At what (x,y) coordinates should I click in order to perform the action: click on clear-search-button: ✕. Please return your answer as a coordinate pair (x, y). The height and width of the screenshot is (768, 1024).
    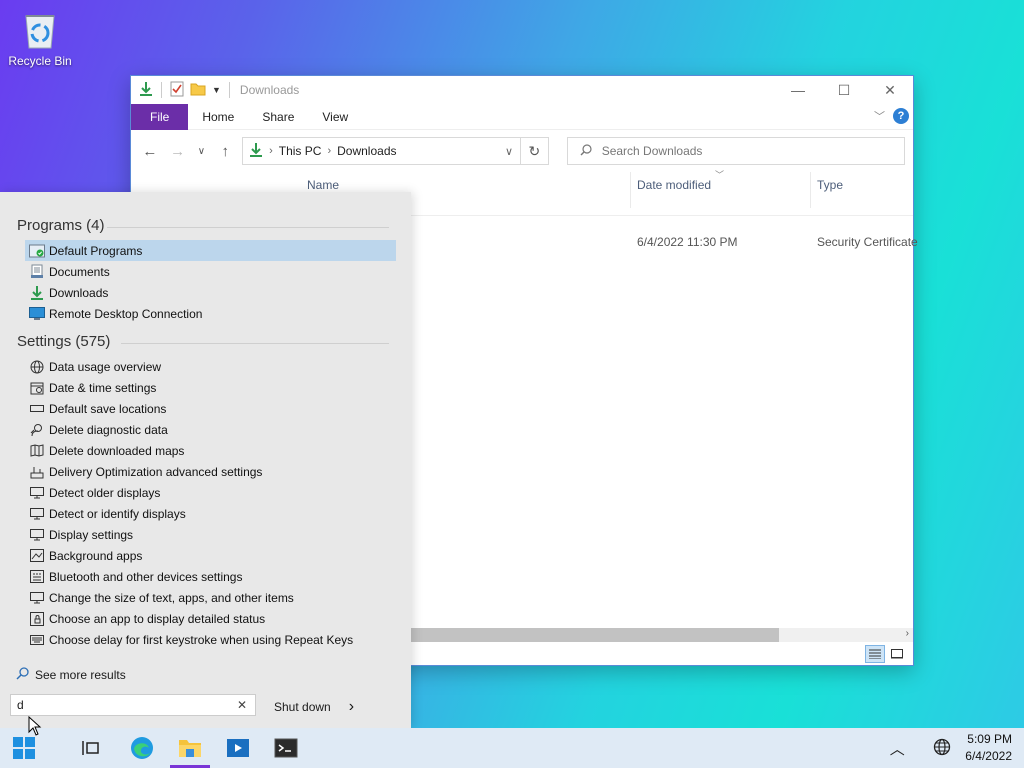
    Looking at the image, I should click on (242, 705).